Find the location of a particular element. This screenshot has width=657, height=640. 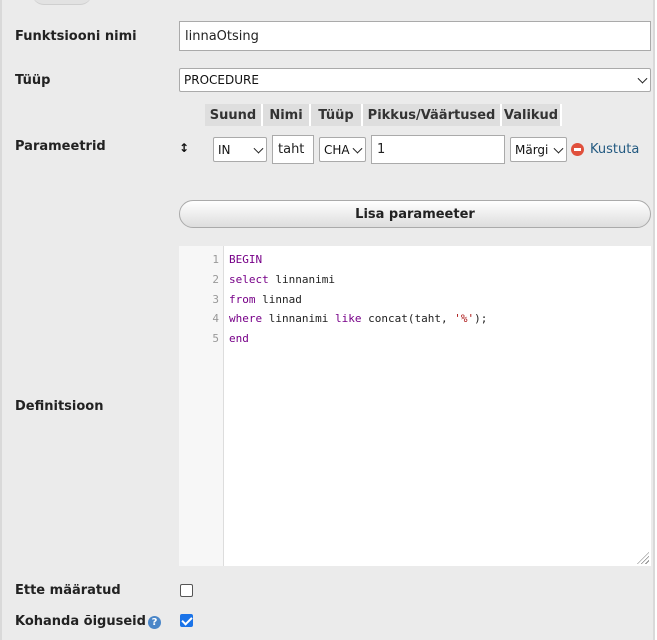

remove-circle-icon is located at coordinates (577, 149).